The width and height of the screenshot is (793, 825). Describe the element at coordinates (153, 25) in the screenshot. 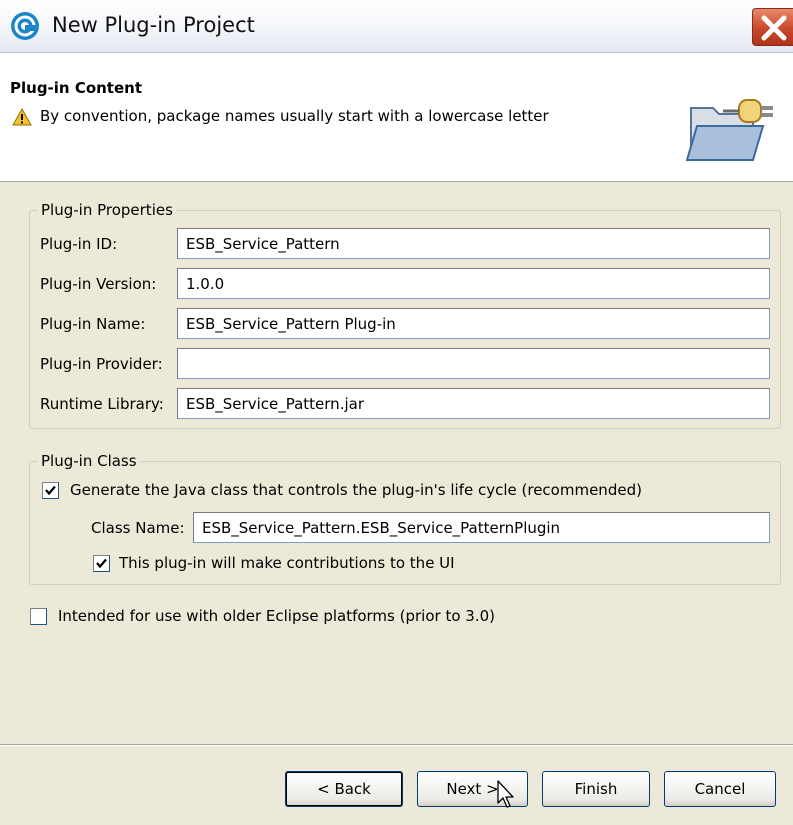

I see `window-title: New Plug-in Project` at that location.